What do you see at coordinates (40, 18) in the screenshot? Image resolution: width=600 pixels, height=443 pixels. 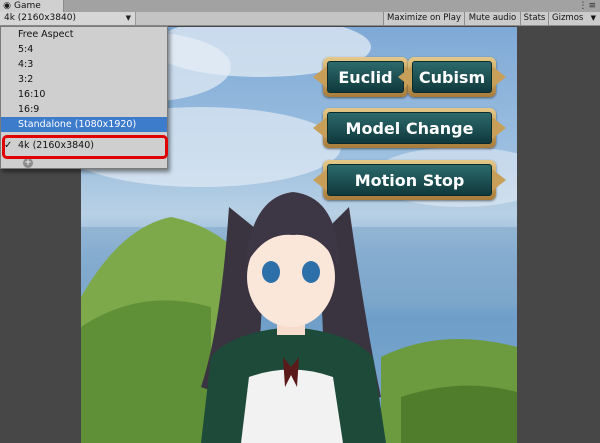 I see `aspect-ratio-value: 4k (2160x3840)` at bounding box center [40, 18].